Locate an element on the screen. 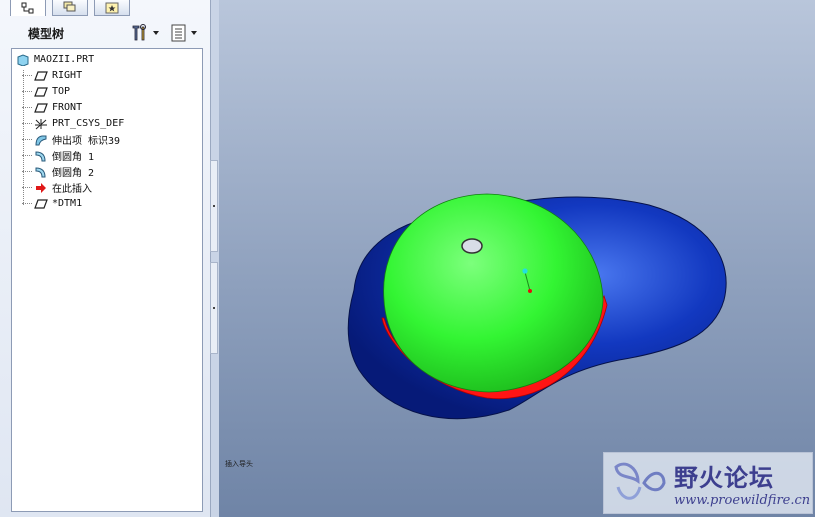 This screenshot has width=815, height=517. insert-here-arrow-icon is located at coordinates (41, 188).